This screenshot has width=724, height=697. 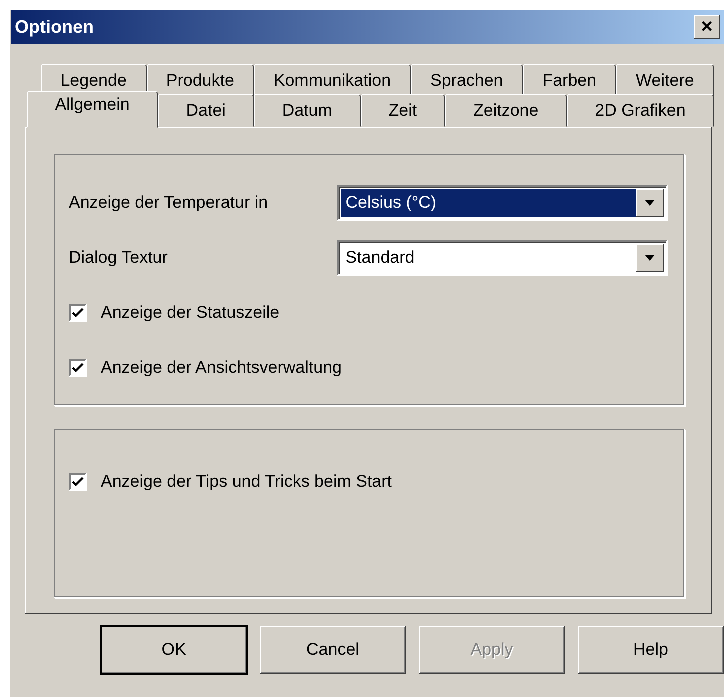 I want to click on tab: Zeit, so click(x=403, y=110).